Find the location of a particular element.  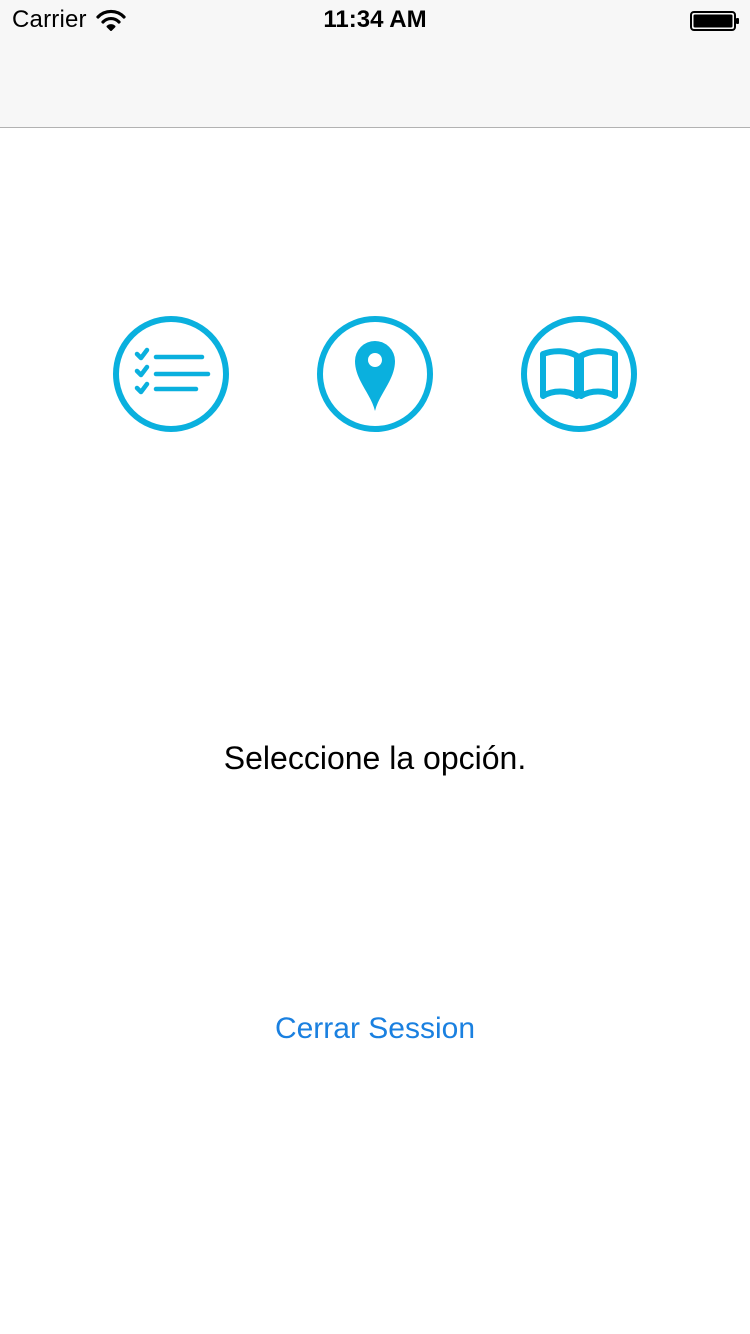

options-row is located at coordinates (375, 374).